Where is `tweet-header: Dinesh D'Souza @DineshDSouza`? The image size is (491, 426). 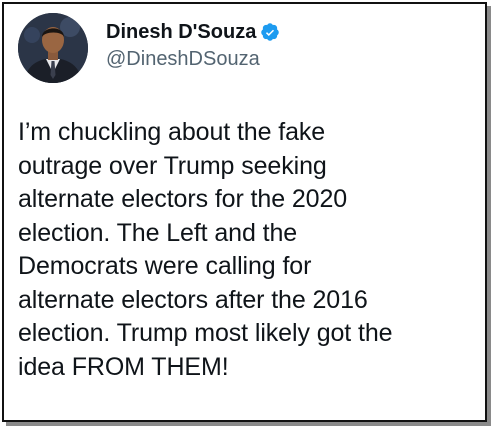 tweet-header: Dinesh D'Souza @DineshDSouza is located at coordinates (149, 48).